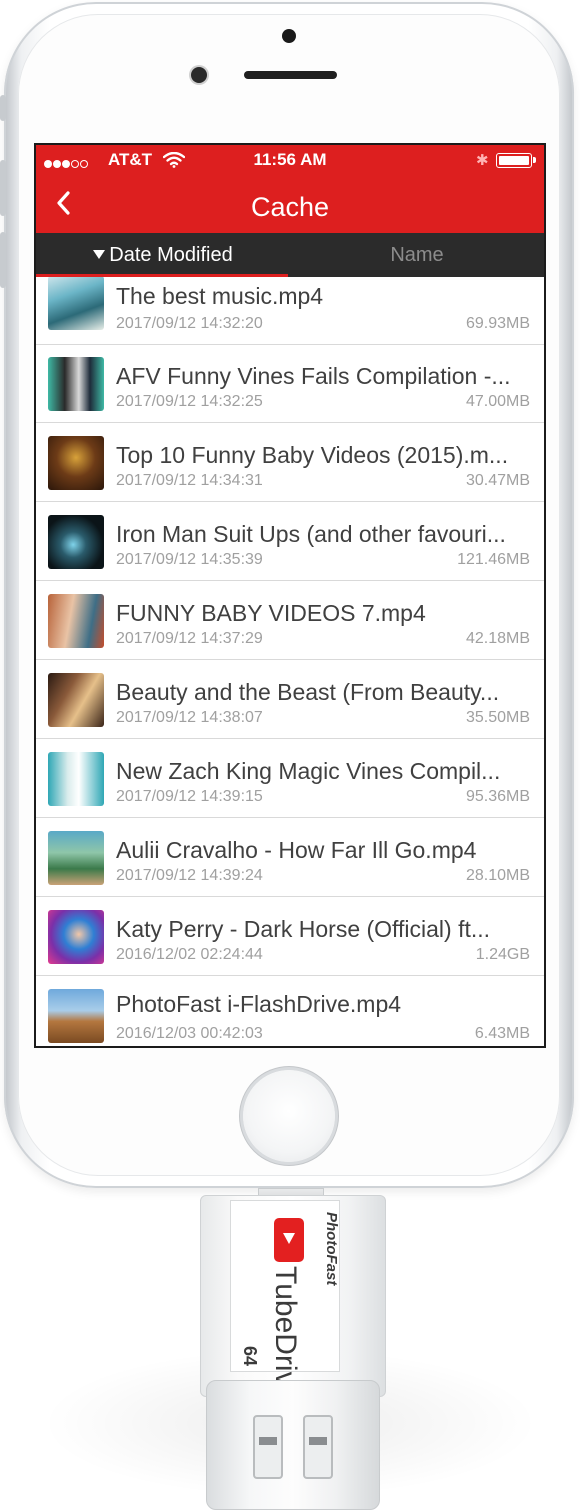 The width and height of the screenshot is (580, 1512). What do you see at coordinates (497, 401) in the screenshot?
I see `file-size: 47.00MB` at bounding box center [497, 401].